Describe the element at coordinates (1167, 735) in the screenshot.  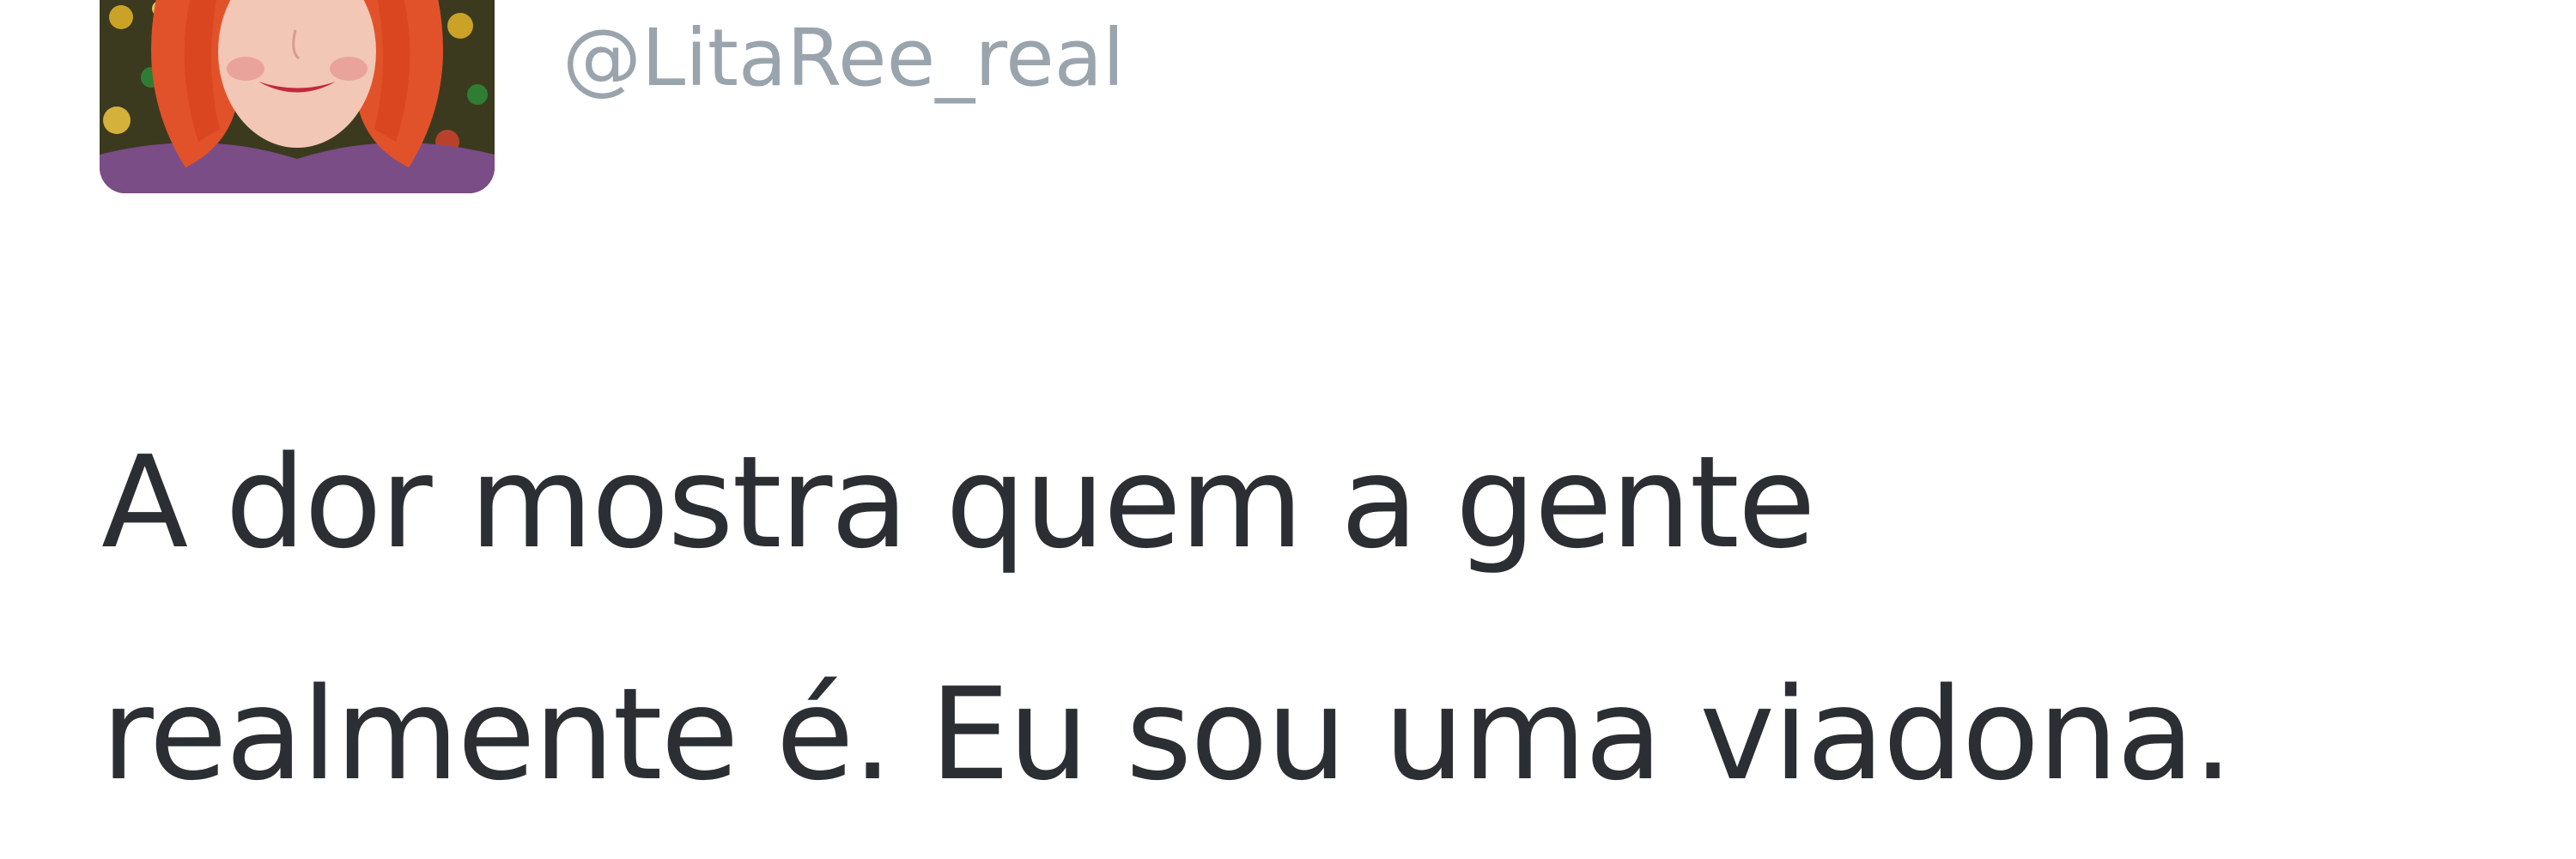
I see `tweet-text-line: realmente é. Eu sou uma viadona.` at that location.